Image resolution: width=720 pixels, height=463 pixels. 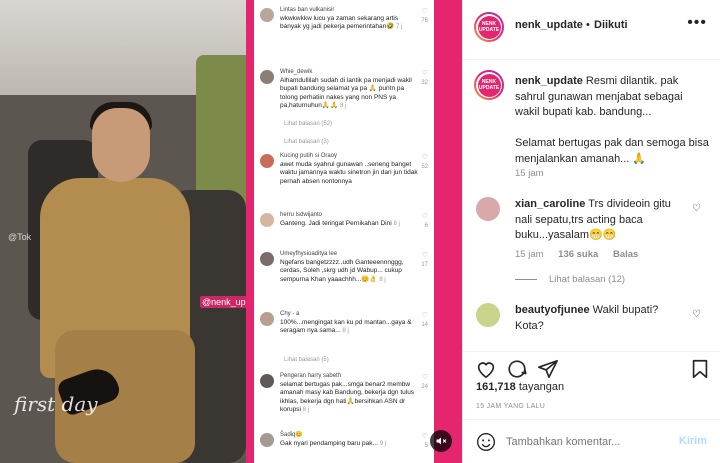 What do you see at coordinates (309, 254) in the screenshot?
I see `comment-author: Umeyfhysioaditya lee` at bounding box center [309, 254].